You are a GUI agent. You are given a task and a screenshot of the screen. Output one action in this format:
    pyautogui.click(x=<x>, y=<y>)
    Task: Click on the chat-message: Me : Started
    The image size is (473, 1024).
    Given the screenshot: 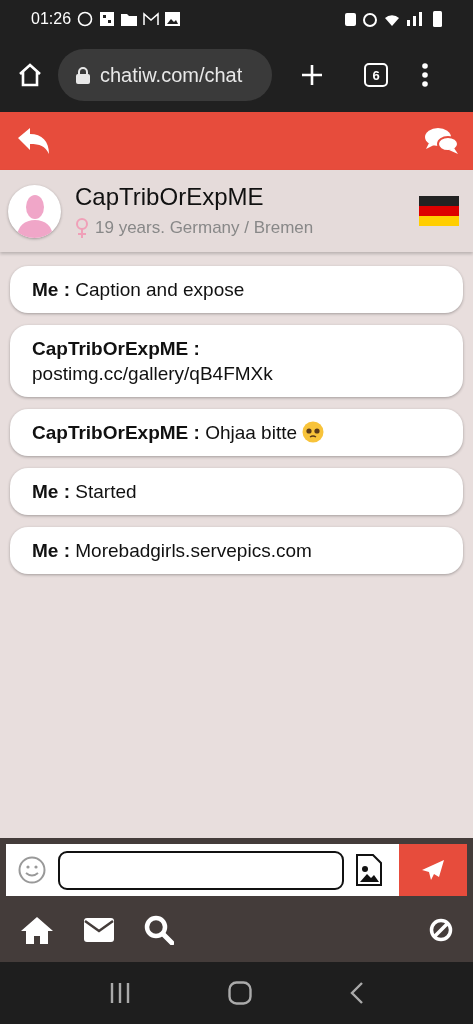 What is the action you would take?
    pyautogui.click(x=236, y=491)
    